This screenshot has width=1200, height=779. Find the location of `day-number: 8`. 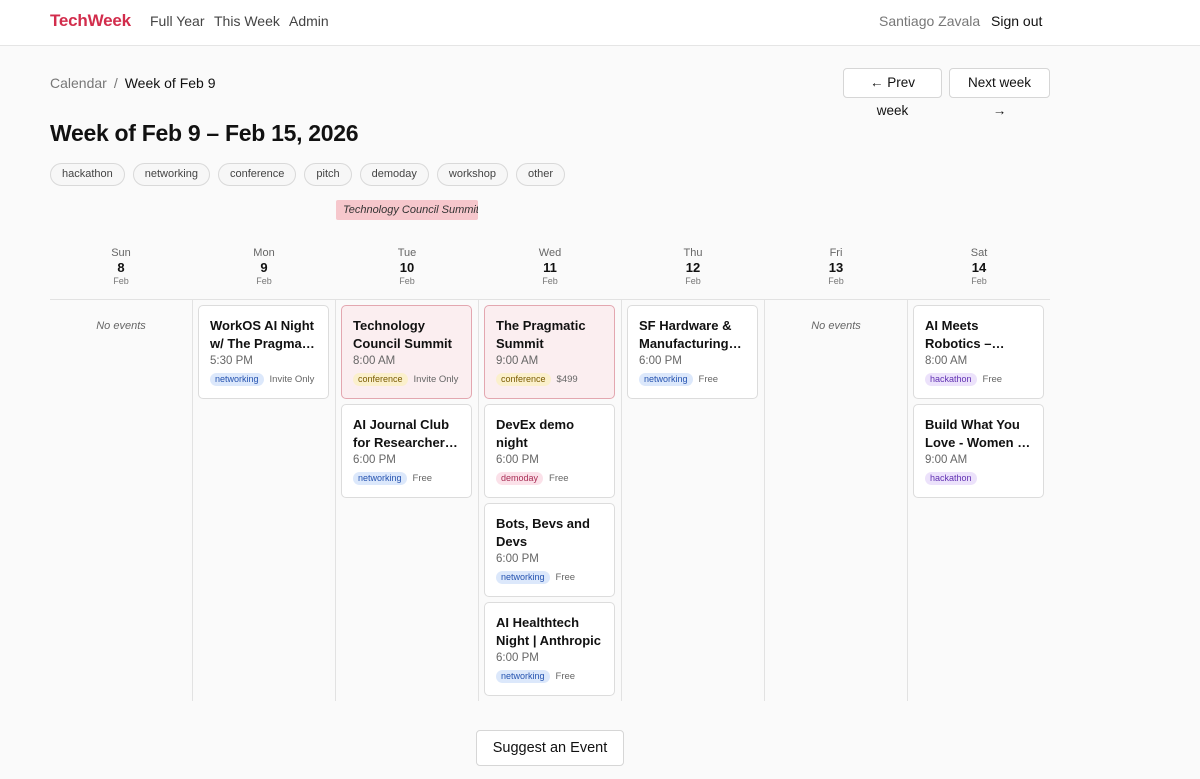

day-number: 8 is located at coordinates (121, 267).